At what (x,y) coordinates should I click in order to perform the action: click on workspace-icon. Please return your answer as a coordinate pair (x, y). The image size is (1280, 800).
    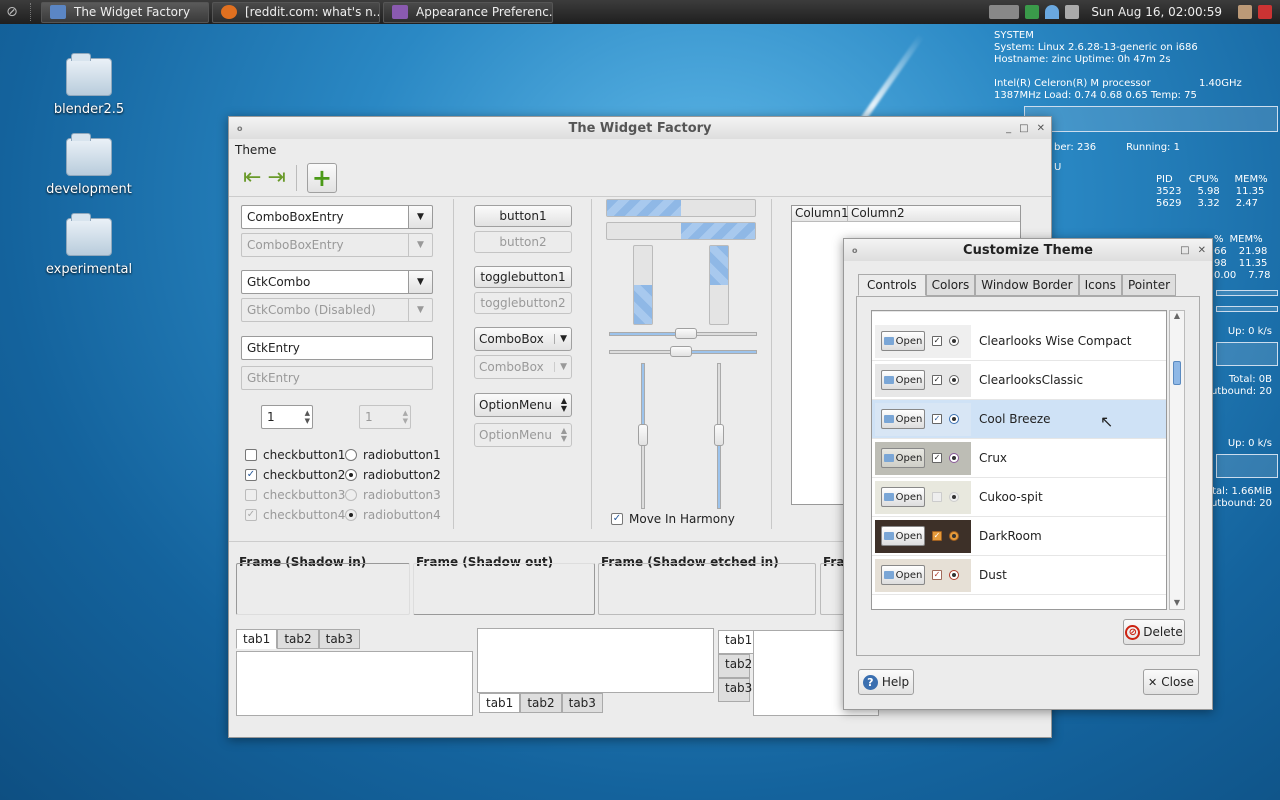
    Looking at the image, I should click on (1004, 12).